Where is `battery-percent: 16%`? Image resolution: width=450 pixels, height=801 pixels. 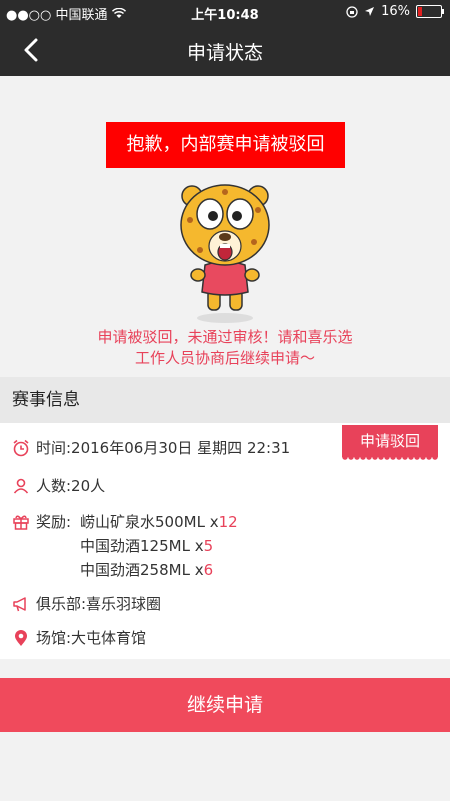 battery-percent: 16% is located at coordinates (395, 11).